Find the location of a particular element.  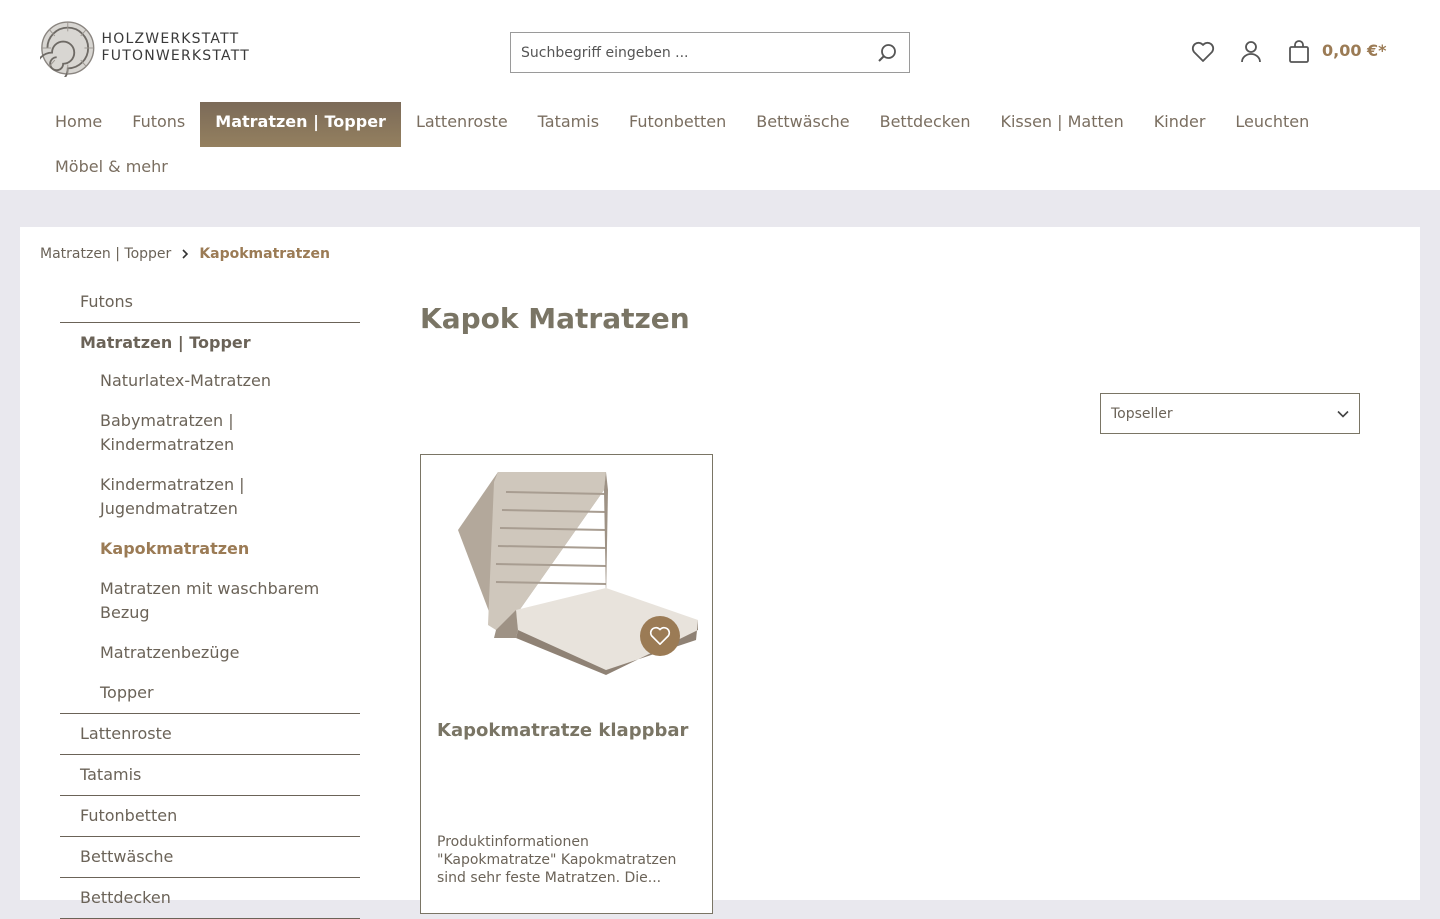

sidebar-item-bettdecken: Bettdecken is located at coordinates (210, 898).